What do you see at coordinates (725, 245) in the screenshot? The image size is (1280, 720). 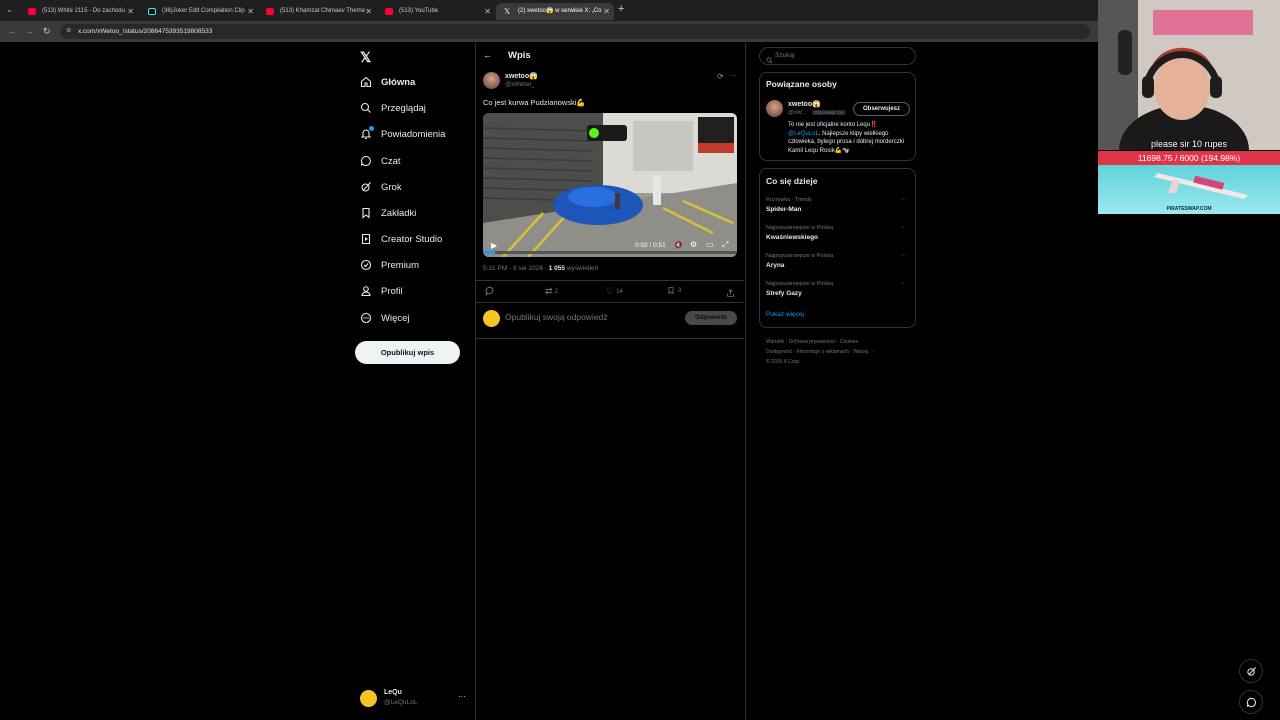 I see `fullscreen-icon: ⤢` at bounding box center [725, 245].